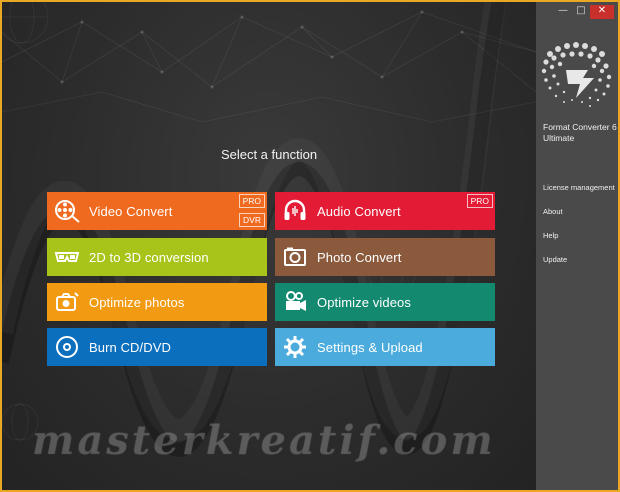 This screenshot has height=492, width=620. Describe the element at coordinates (67, 347) in the screenshot. I see `disc-icon` at that location.